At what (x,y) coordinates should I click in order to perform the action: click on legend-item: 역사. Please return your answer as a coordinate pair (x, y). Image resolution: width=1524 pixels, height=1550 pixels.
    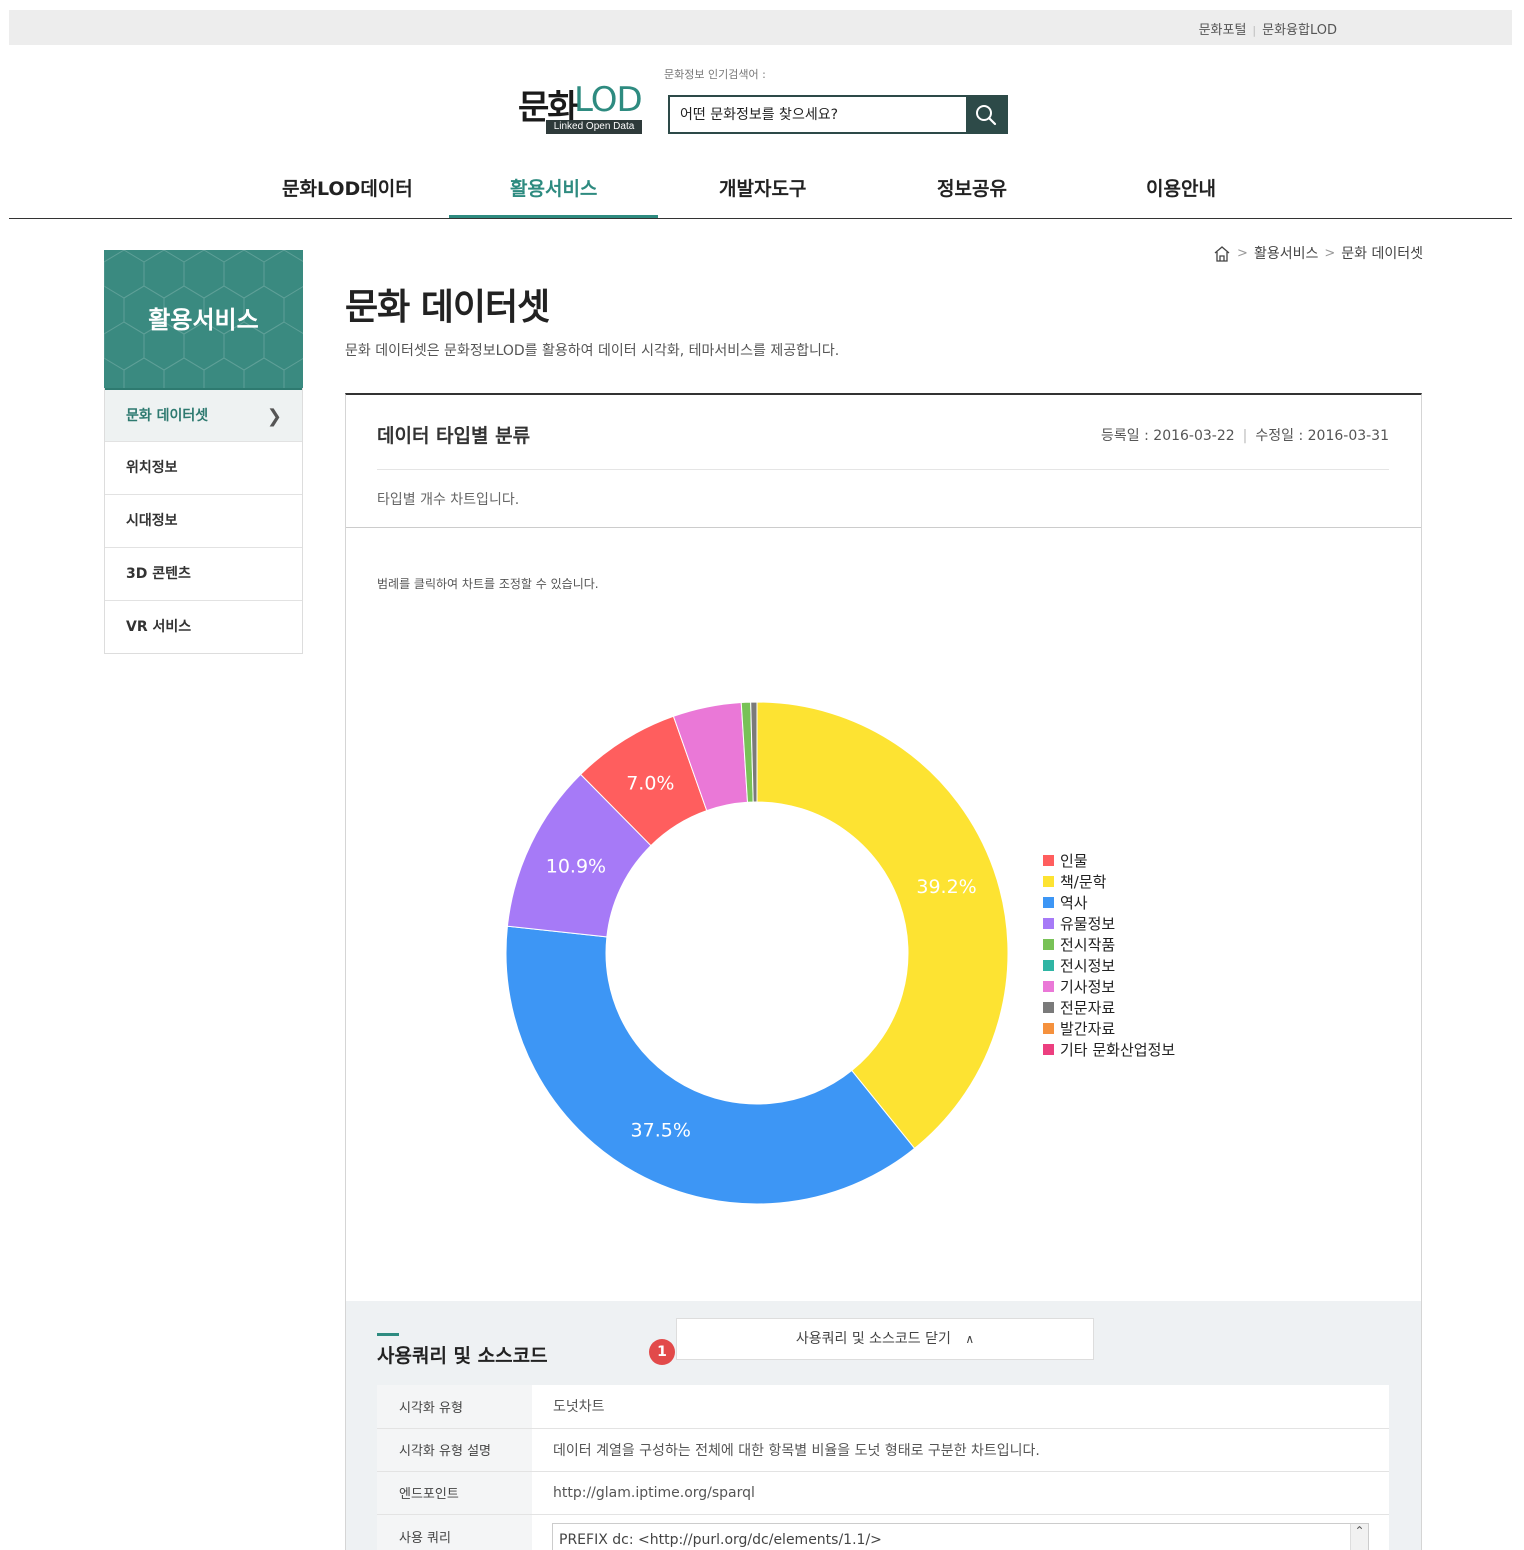
    Looking at the image, I should click on (1109, 902).